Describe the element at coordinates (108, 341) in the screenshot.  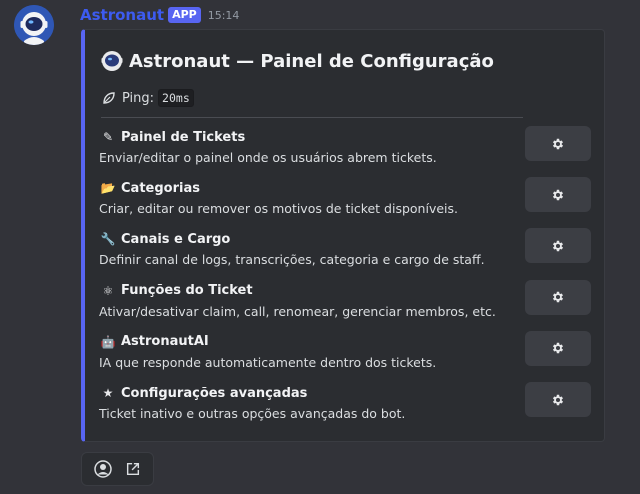
I see `robot-icon: 🤖` at that location.